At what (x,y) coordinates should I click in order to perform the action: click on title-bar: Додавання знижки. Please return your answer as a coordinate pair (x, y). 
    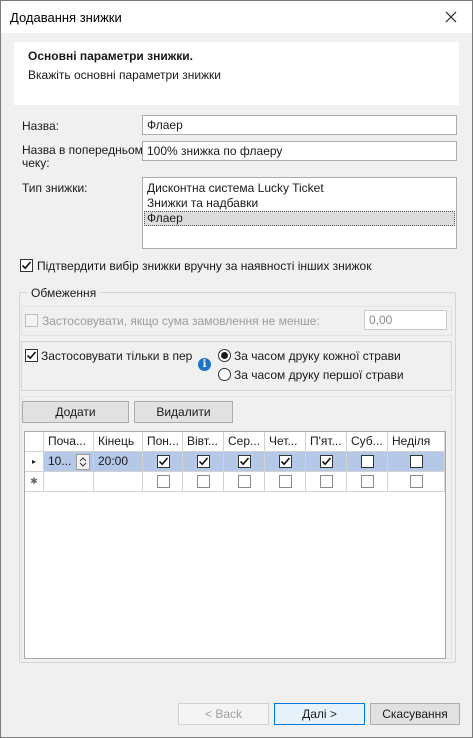
    Looking at the image, I should click on (236, 17).